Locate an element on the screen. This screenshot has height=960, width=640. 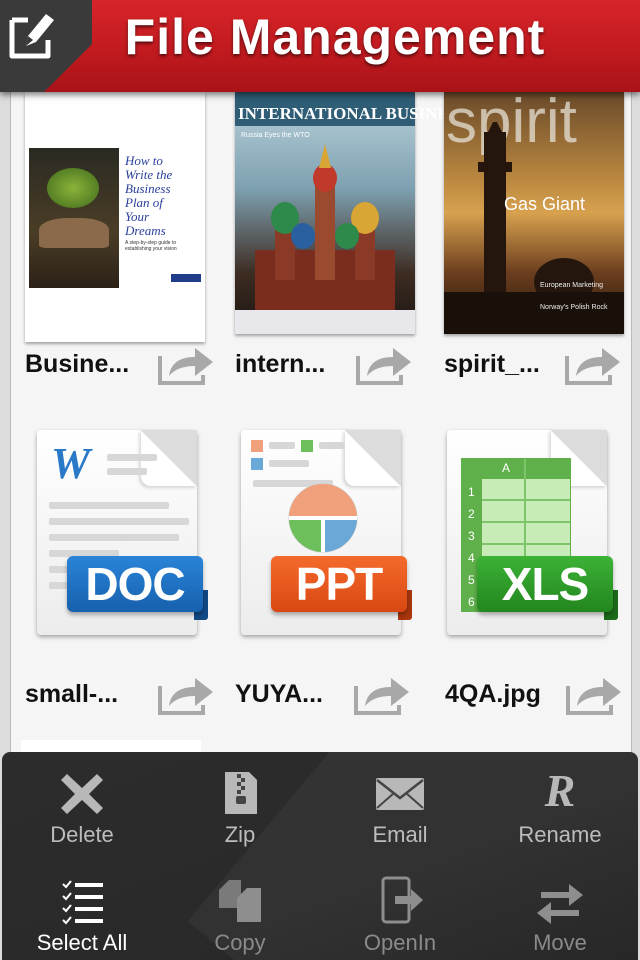
magazine-masthead: INTERNATIONAL BUSINESS is located at coordinates (353, 113).